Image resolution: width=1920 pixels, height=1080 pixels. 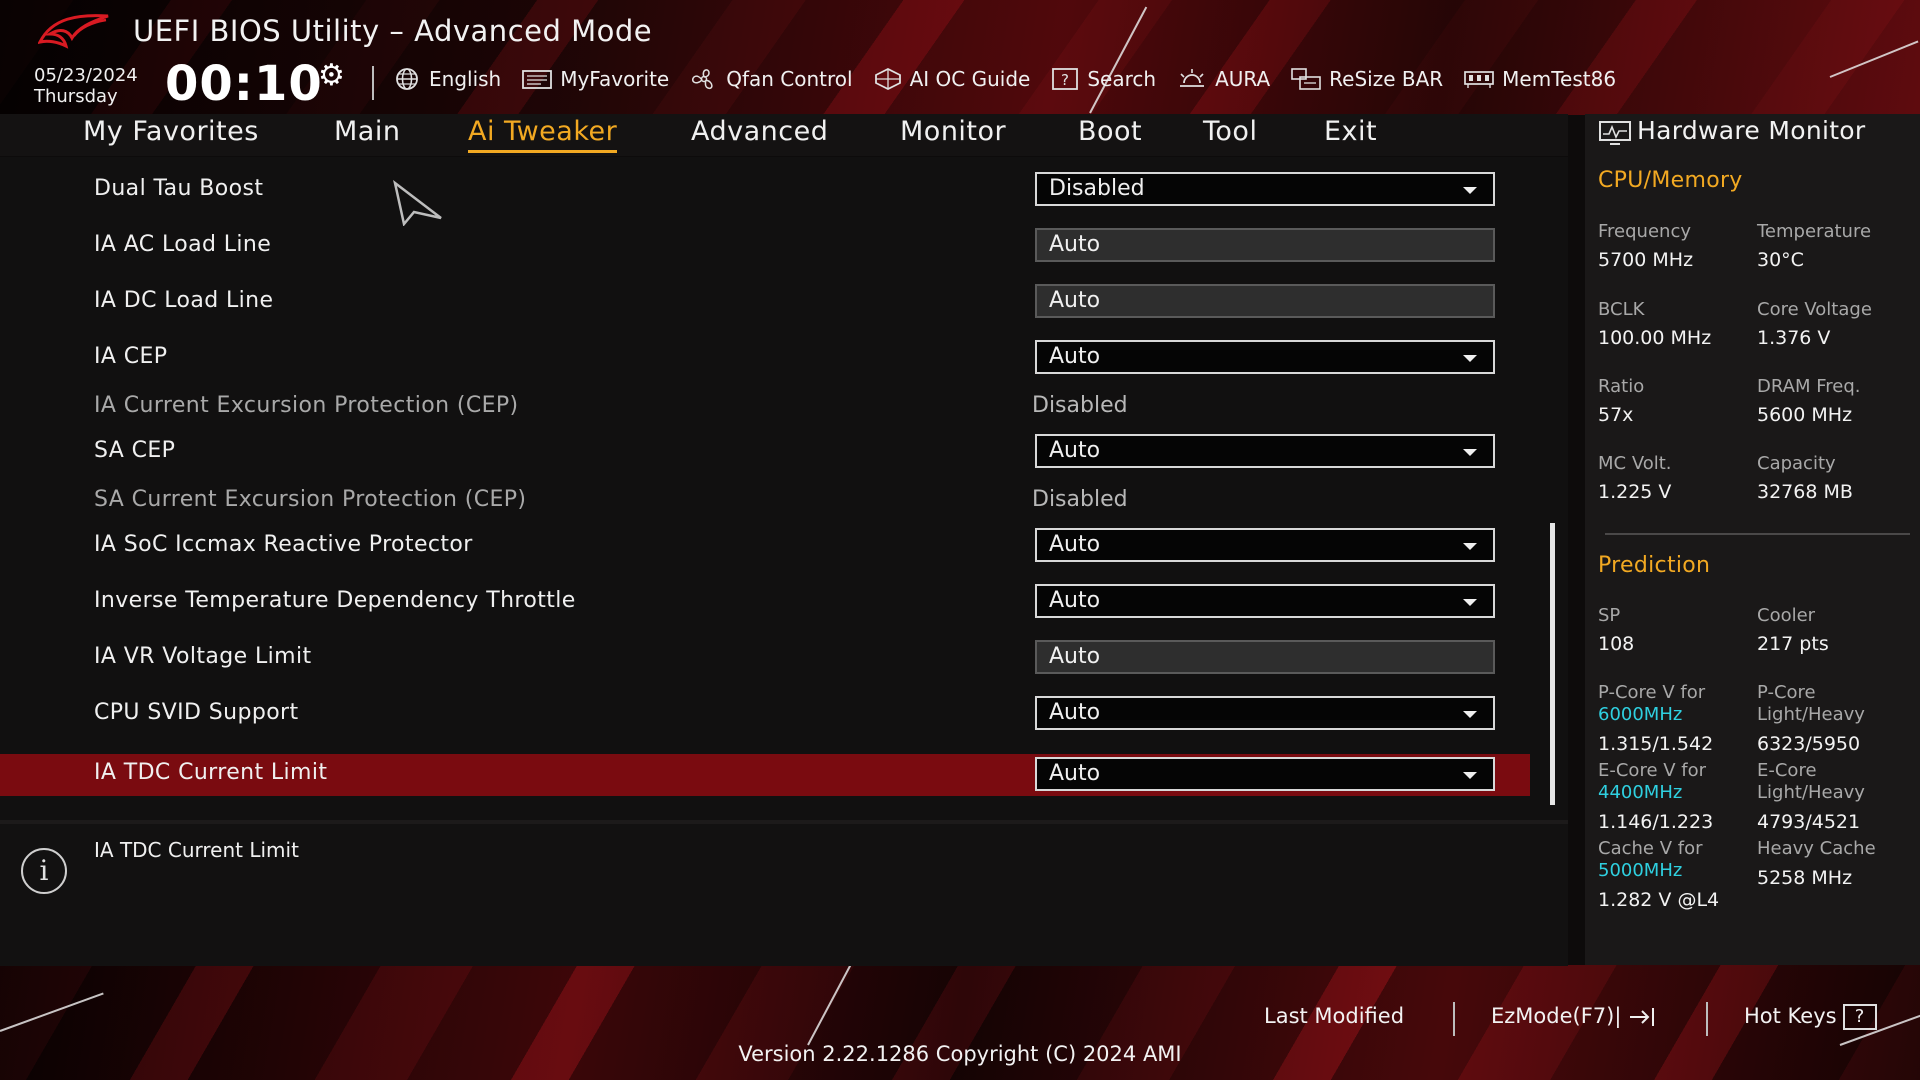 I want to click on mc-volt-value: 1.225 V, so click(x=1635, y=492).